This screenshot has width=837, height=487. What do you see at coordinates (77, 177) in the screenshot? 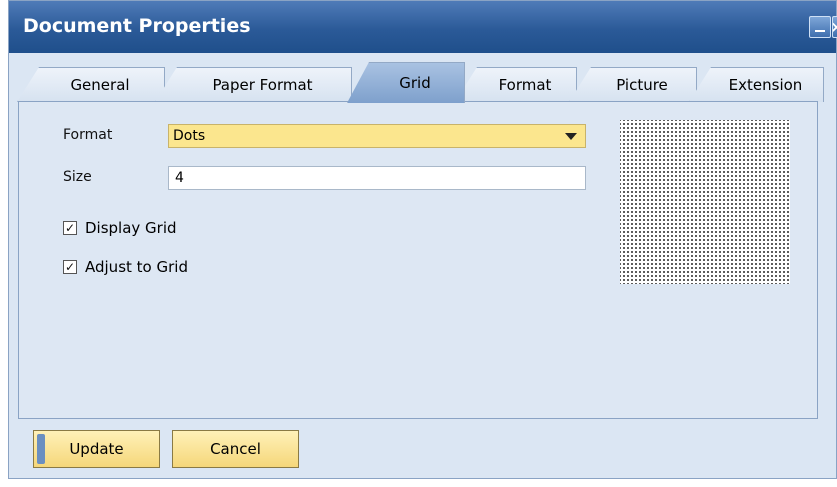
I see `size-label: Size` at bounding box center [77, 177].